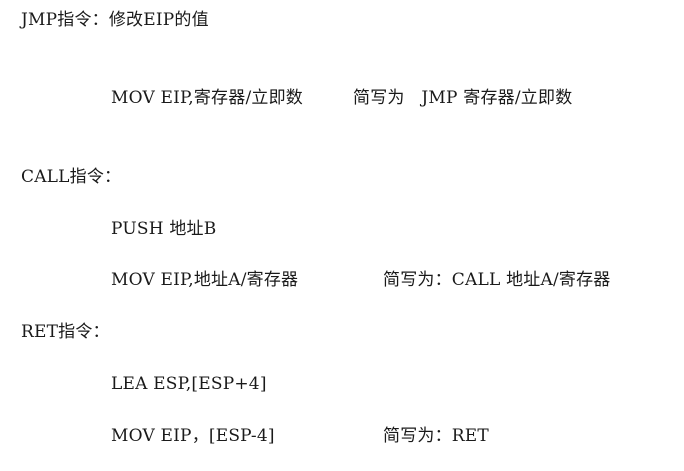 The height and width of the screenshot is (471, 684). I want to click on call-shorthand-note: 简写为：CALL 地址A/寄存器, so click(497, 280).